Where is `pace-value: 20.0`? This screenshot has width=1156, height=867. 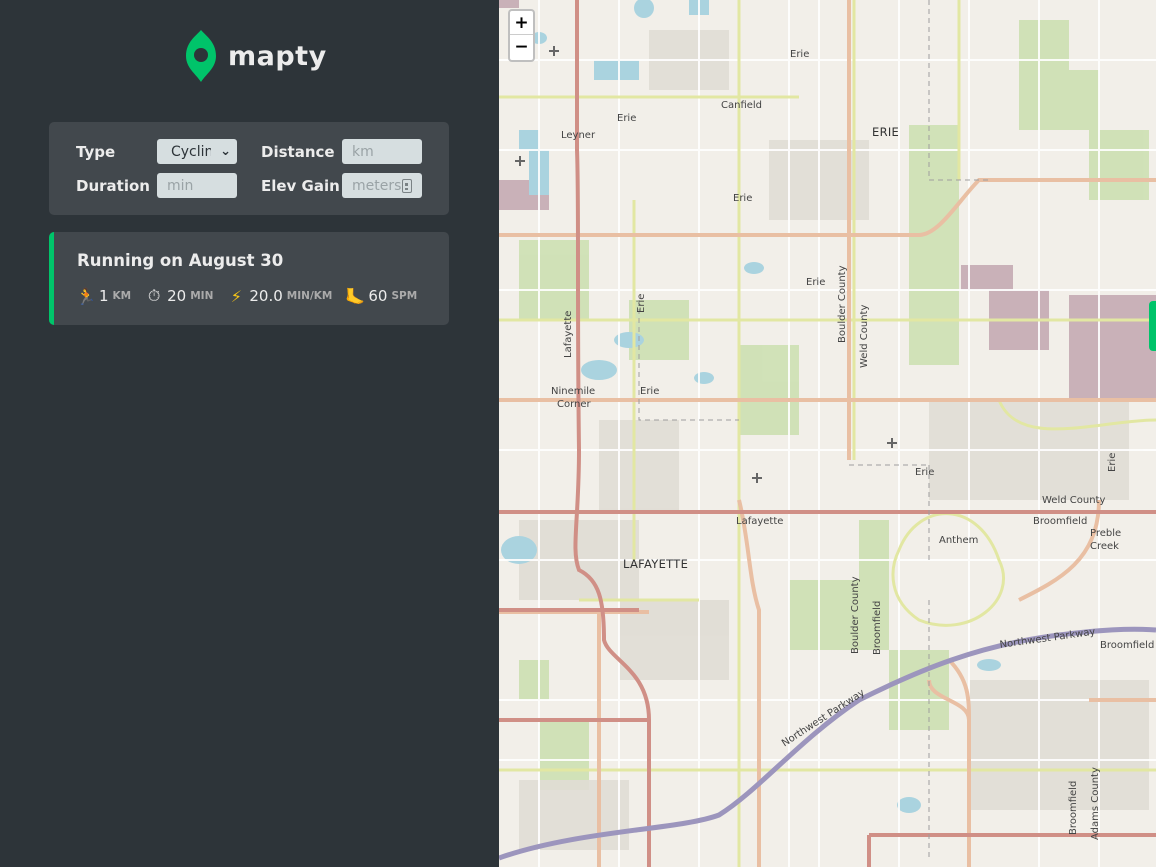
pace-value: 20.0 is located at coordinates (266, 296).